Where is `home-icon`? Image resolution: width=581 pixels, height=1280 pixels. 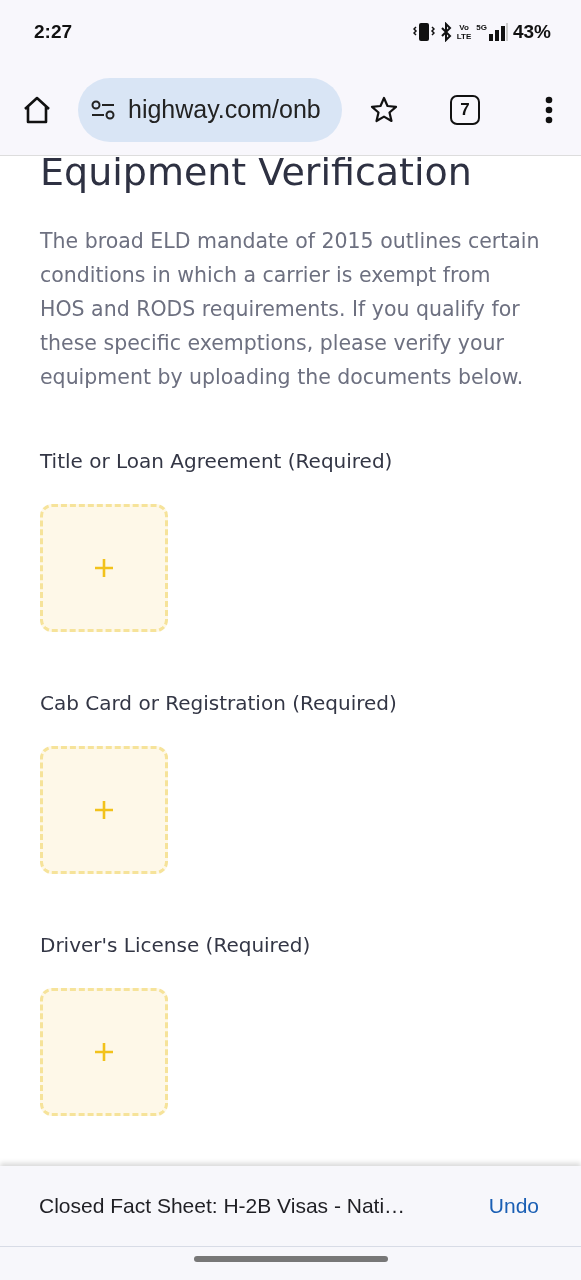
home-icon is located at coordinates (37, 109).